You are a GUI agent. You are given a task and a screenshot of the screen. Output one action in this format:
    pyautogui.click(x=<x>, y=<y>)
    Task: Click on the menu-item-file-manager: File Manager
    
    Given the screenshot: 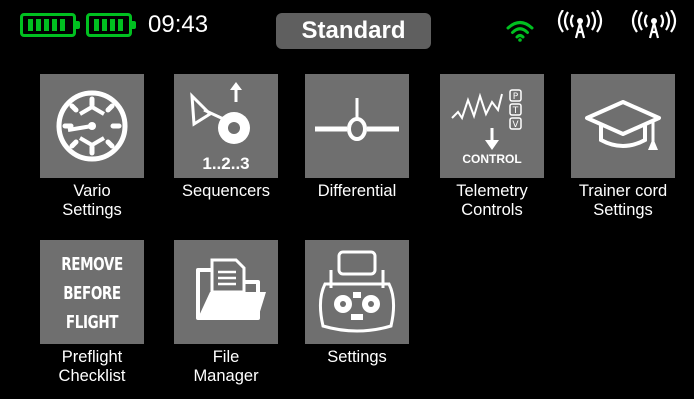 What is the action you would take?
    pyautogui.click(x=226, y=313)
    